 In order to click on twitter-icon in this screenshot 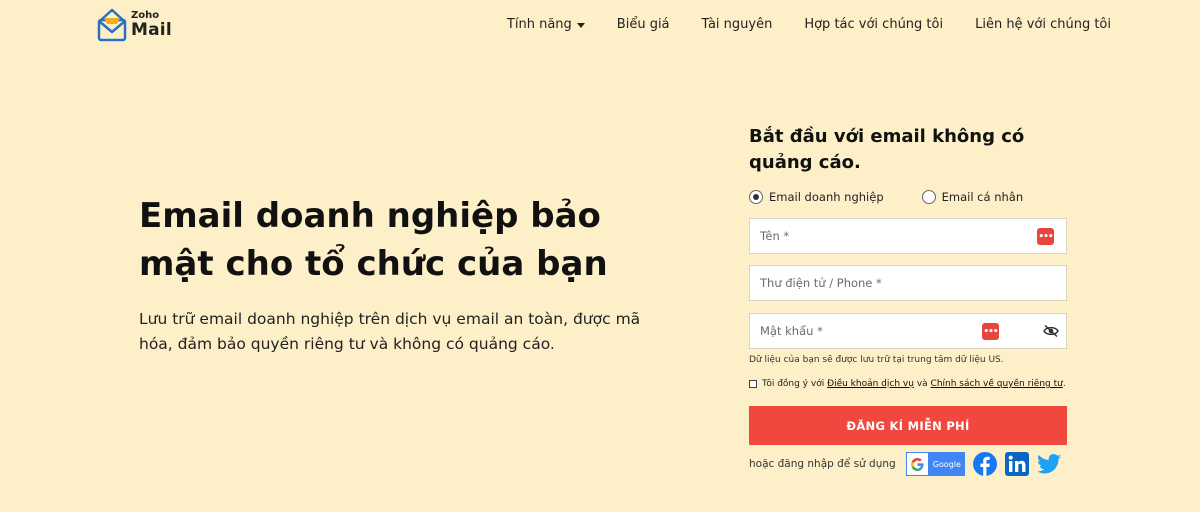, I will do `click(1048, 464)`.